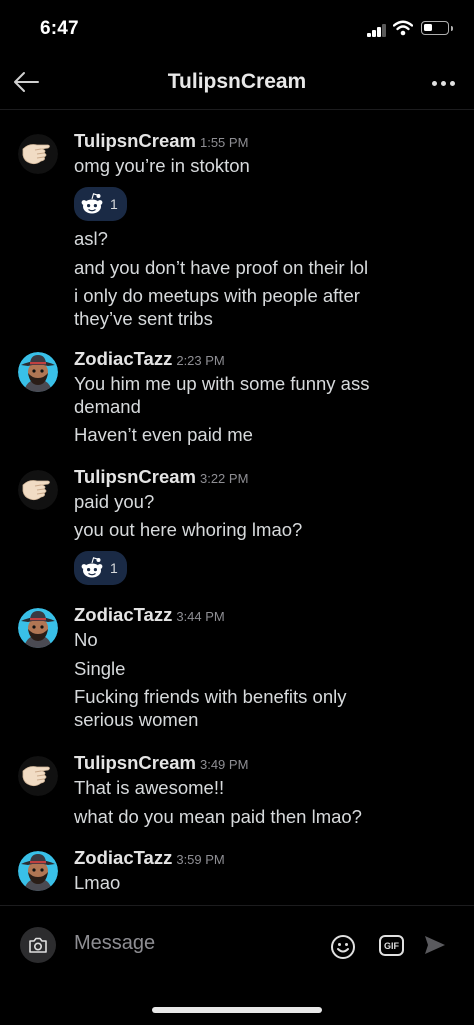 This screenshot has height=1025, width=474. I want to click on message-text: they’ve sent tribs, so click(143, 318).